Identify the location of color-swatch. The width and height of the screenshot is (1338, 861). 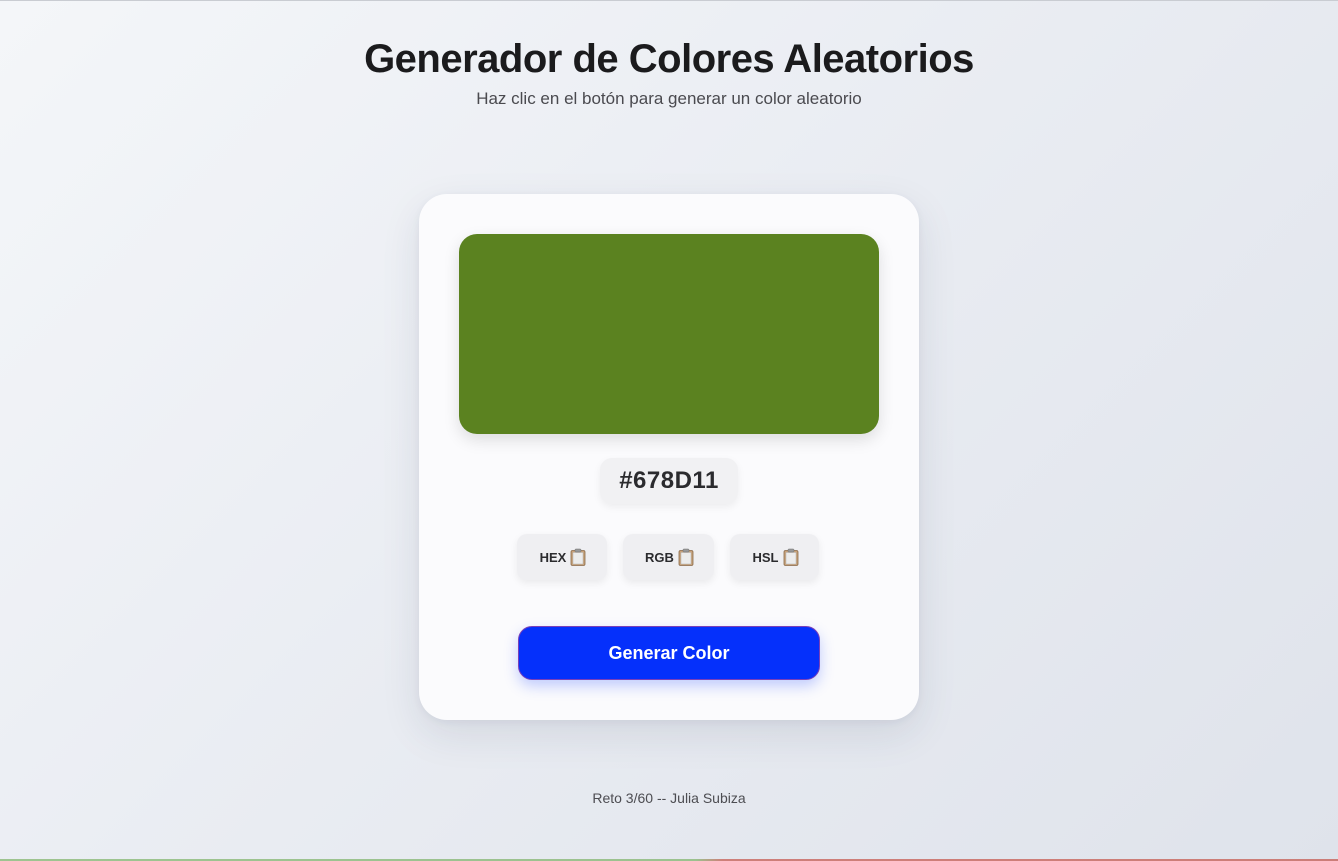
(669, 334).